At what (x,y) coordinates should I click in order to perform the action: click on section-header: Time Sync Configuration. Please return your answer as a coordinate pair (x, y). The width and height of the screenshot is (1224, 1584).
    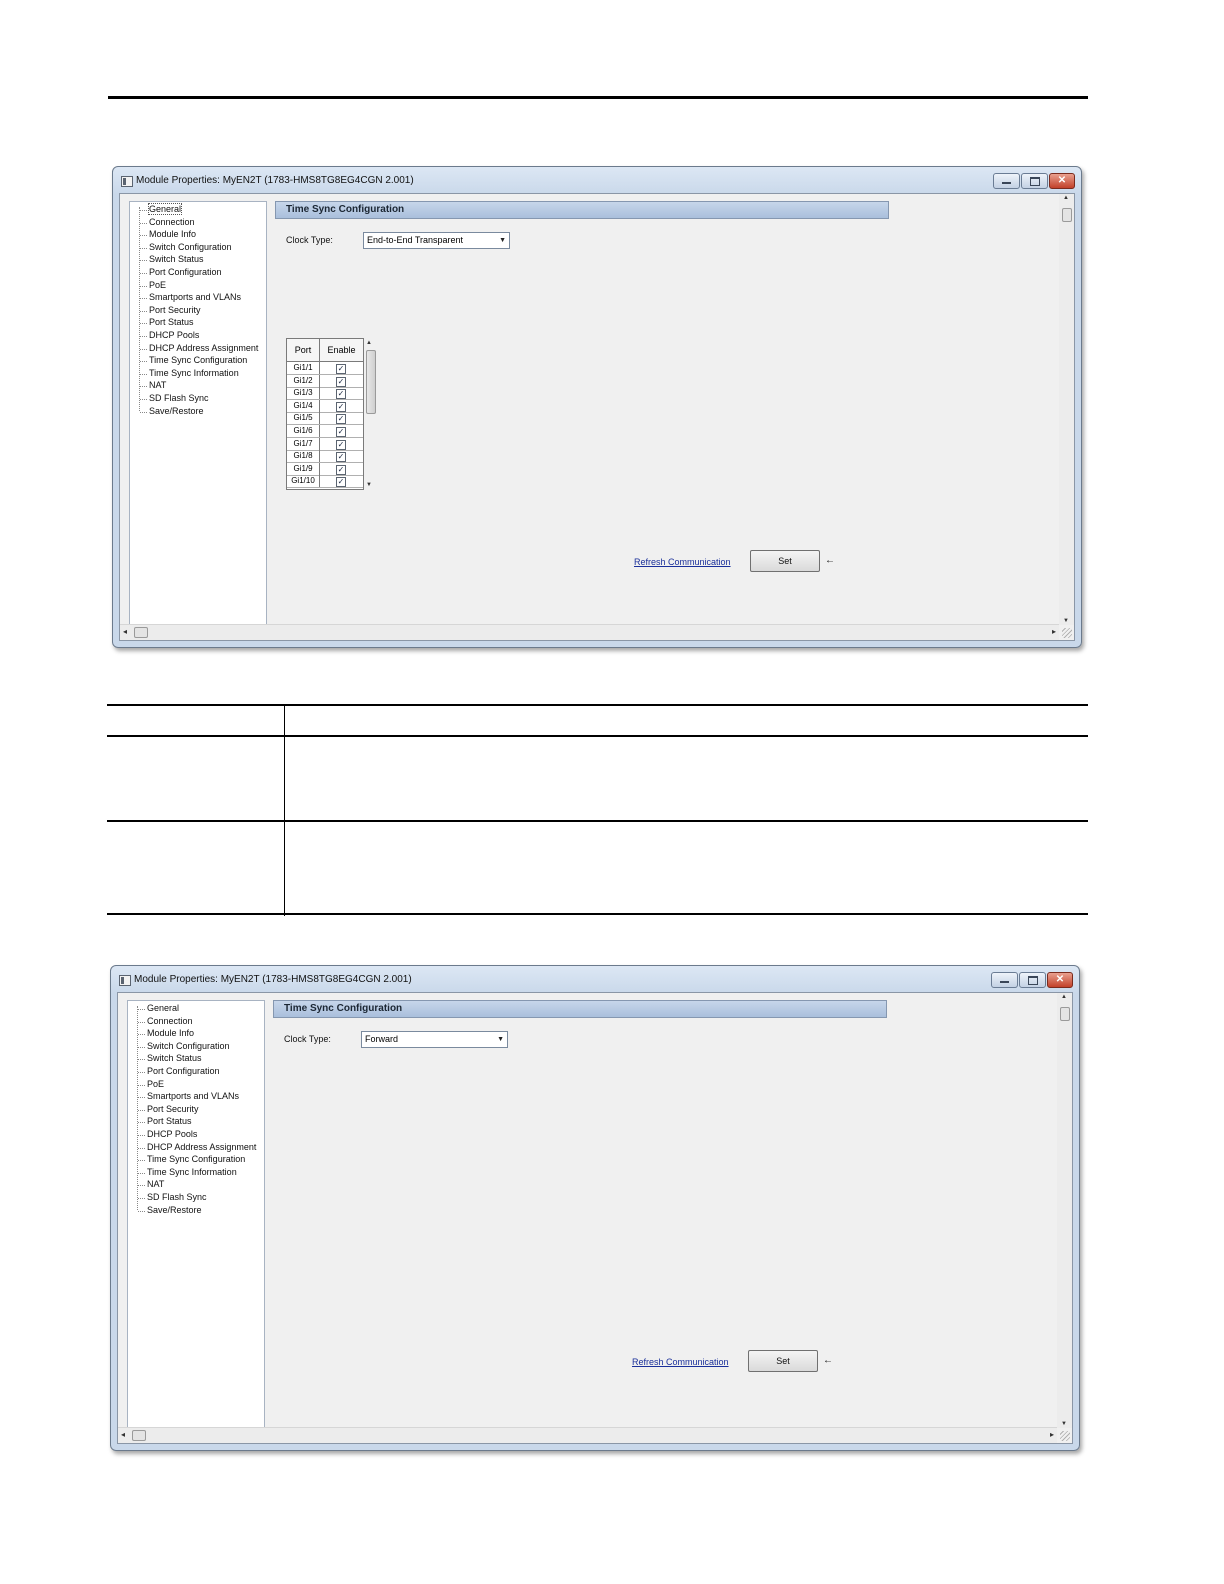
    Looking at the image, I should click on (580, 1009).